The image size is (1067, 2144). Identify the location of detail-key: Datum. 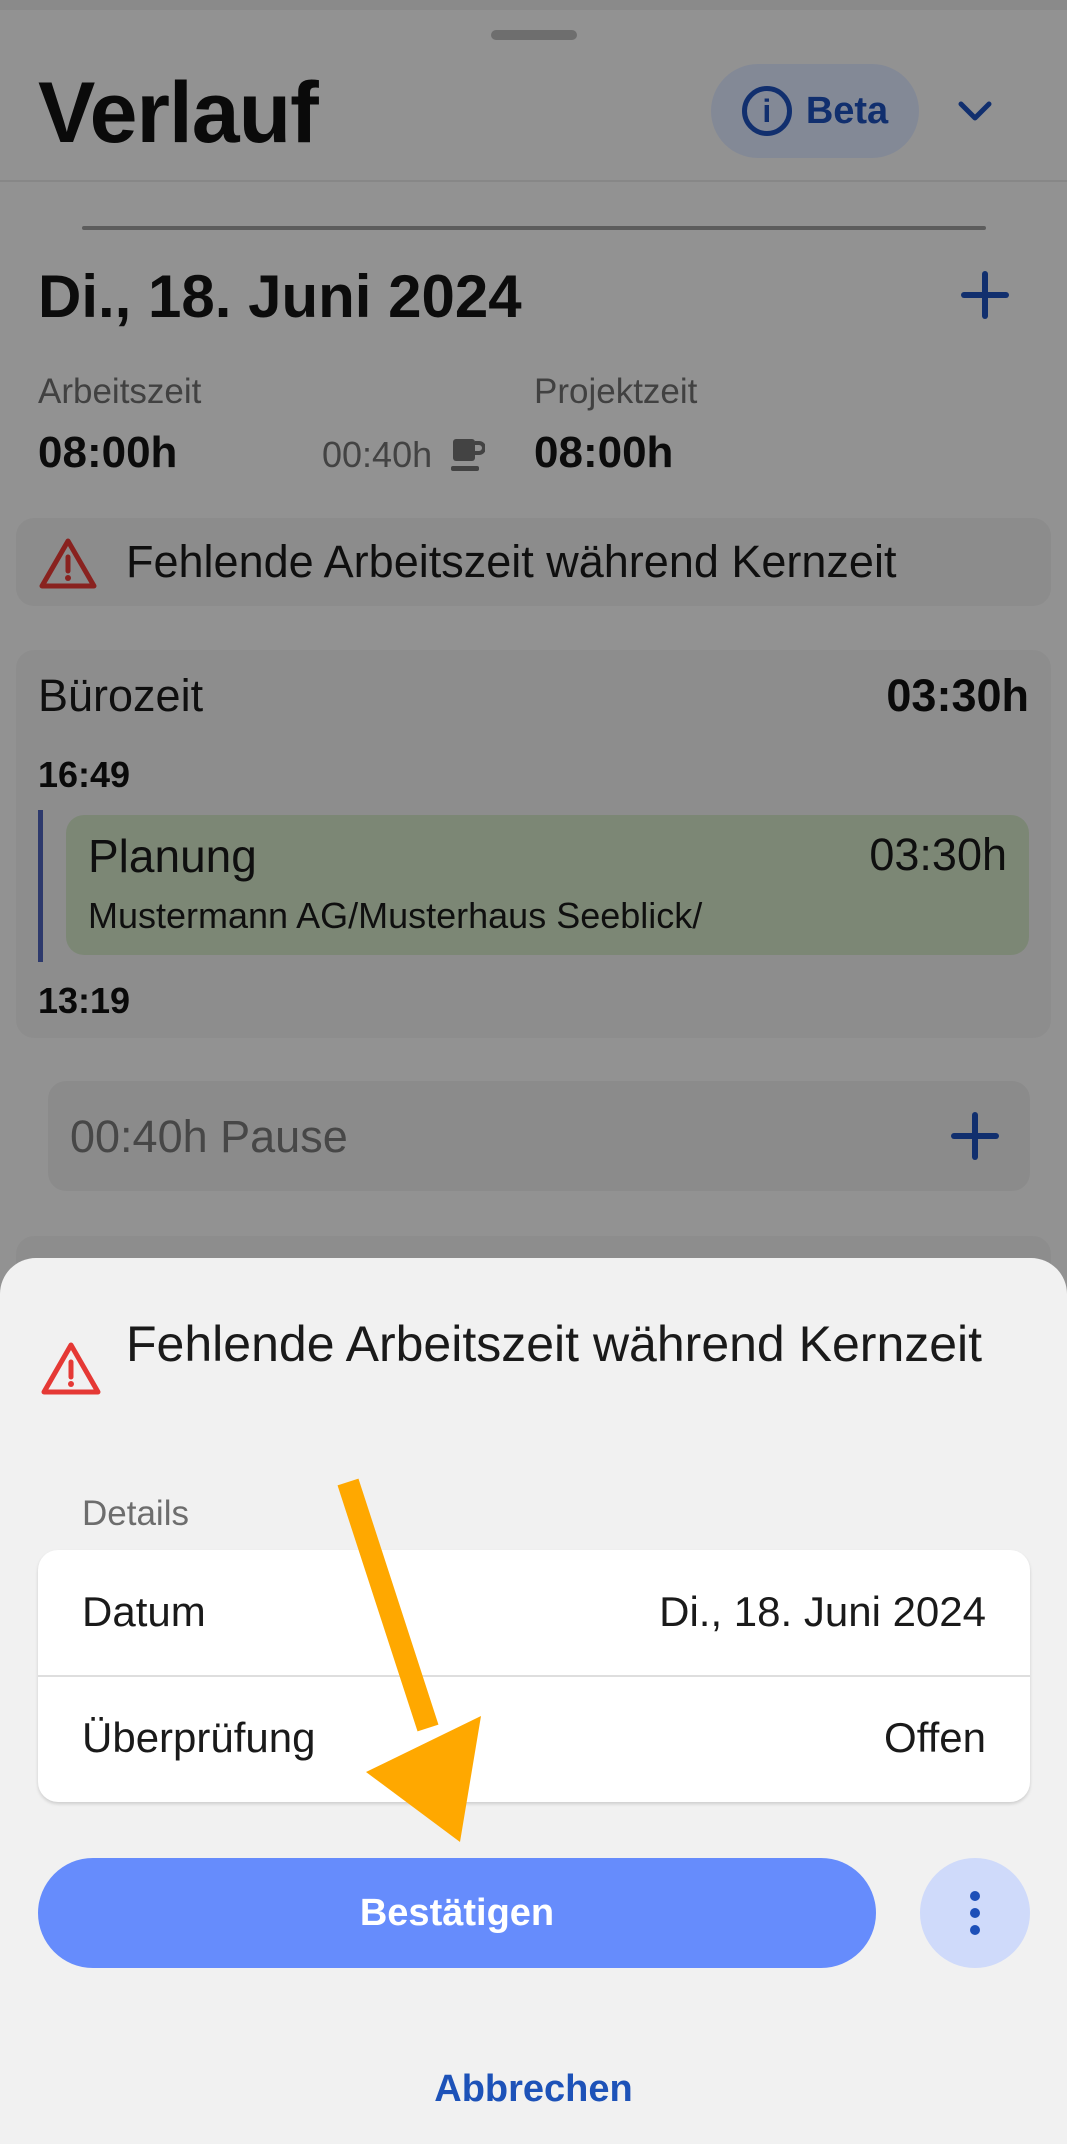
(144, 1611).